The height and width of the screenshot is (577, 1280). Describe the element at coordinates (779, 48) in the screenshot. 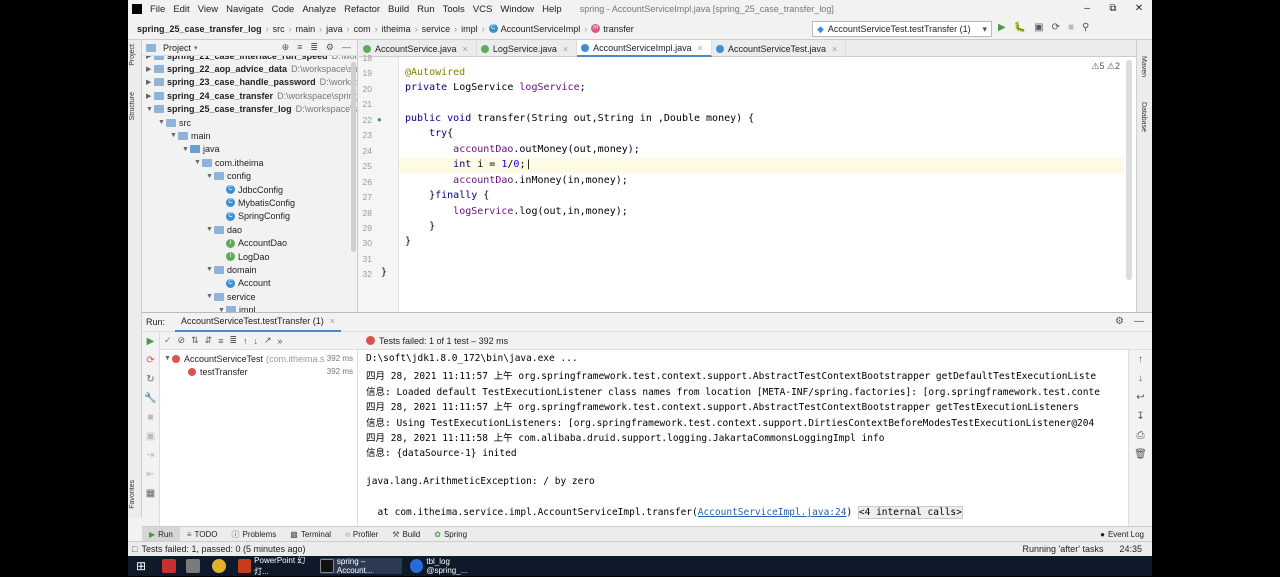

I see `tab-account-service-test: AccountServiceTest.java ×` at that location.